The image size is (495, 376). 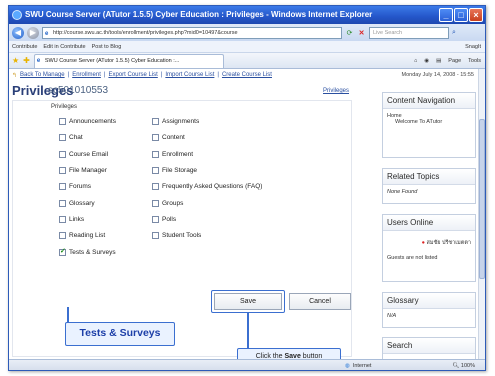 What do you see at coordinates (429, 177) in the screenshot?
I see `panel-title: Related Topics` at bounding box center [429, 177].